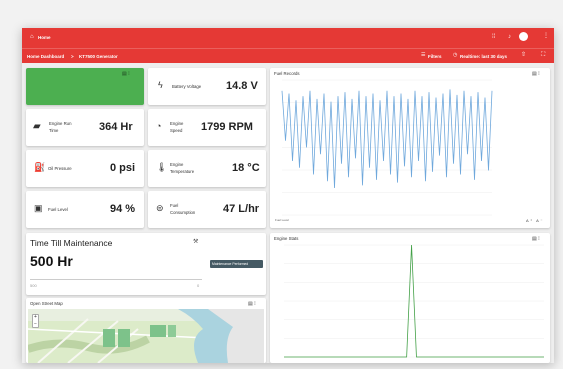  Describe the element at coordinates (58, 209) in the screenshot. I see `fuel-level-label: Fuel Level` at that location.